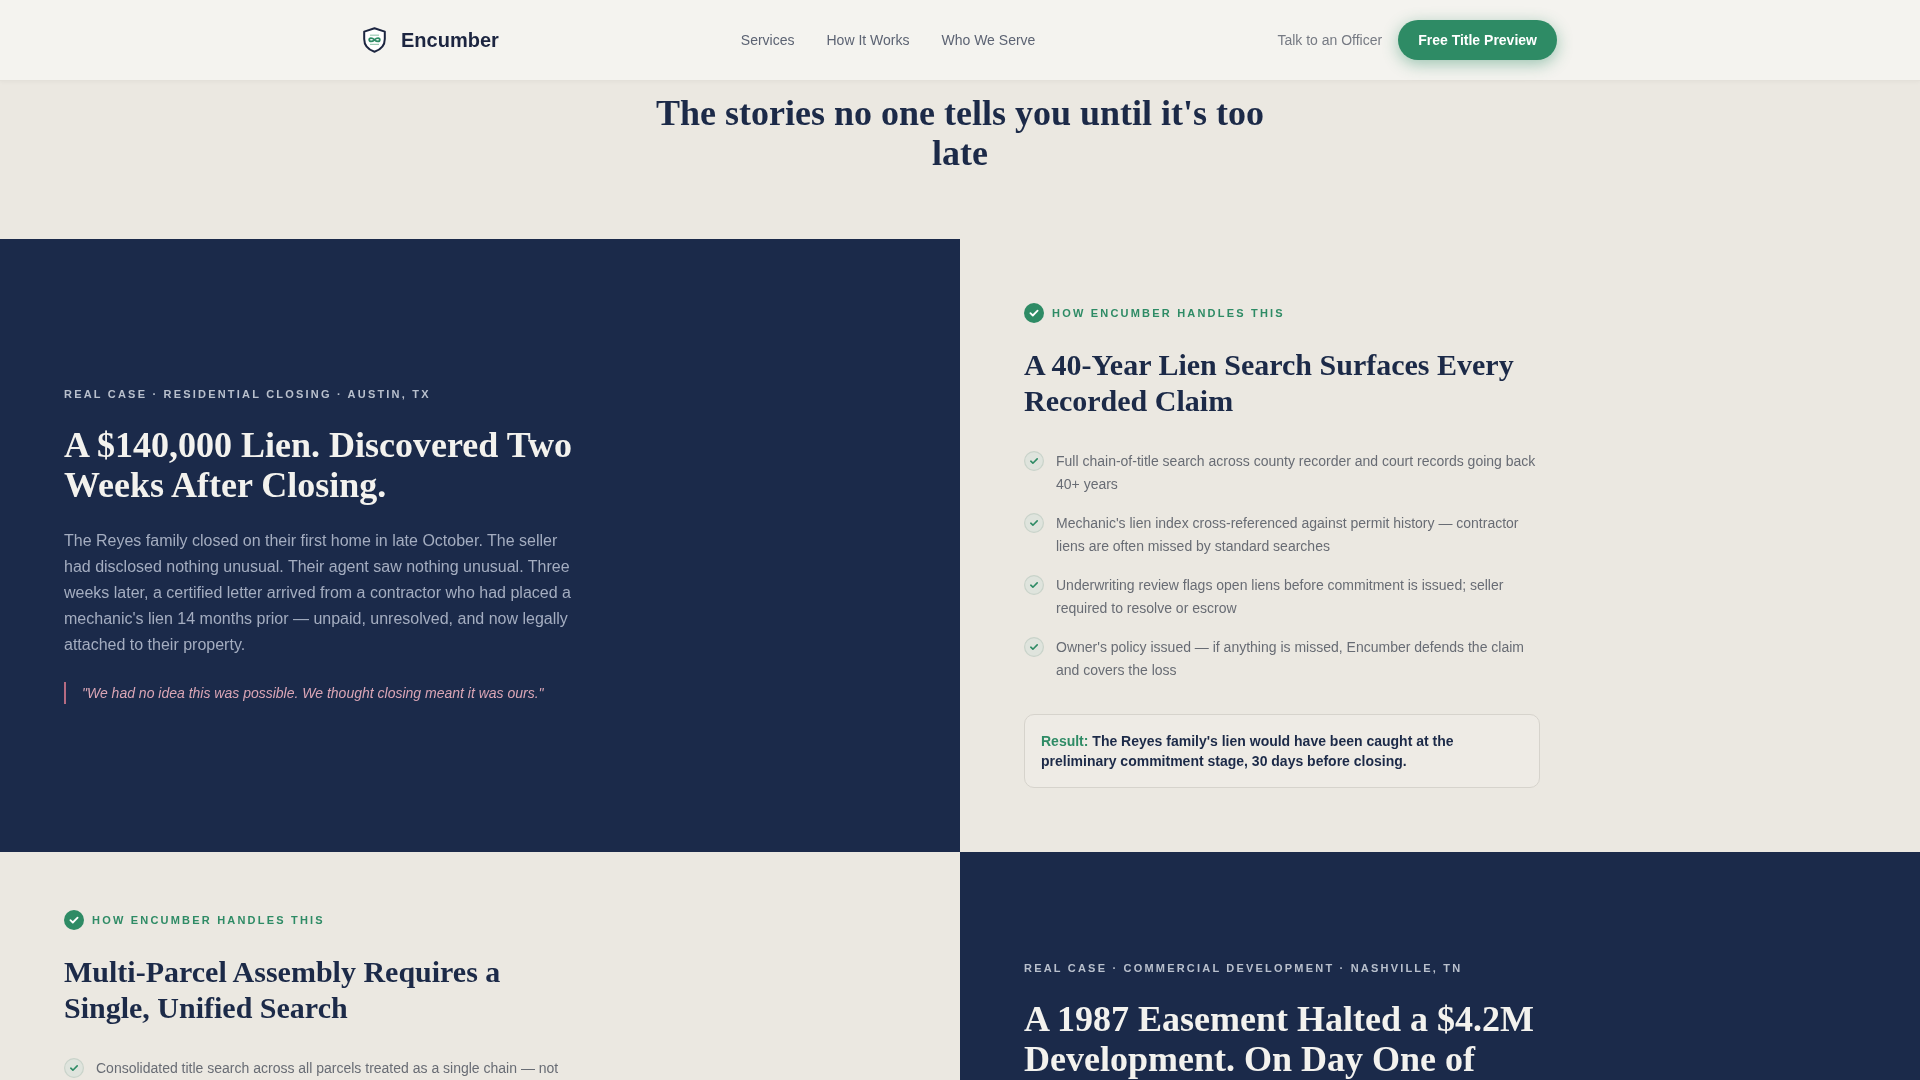 This screenshot has width=1920, height=1080. What do you see at coordinates (1280, 597) in the screenshot?
I see `feature-text: Underwriting review flags open liens before commitment is issued; seller required to resolve or escrow` at bounding box center [1280, 597].